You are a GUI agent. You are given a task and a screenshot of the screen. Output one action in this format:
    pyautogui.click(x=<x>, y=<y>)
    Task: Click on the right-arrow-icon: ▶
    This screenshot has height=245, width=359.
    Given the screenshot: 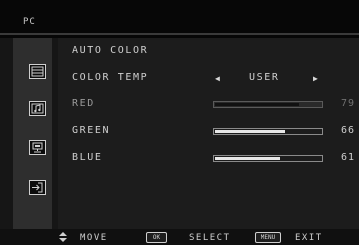 What is the action you would take?
    pyautogui.click(x=315, y=78)
    